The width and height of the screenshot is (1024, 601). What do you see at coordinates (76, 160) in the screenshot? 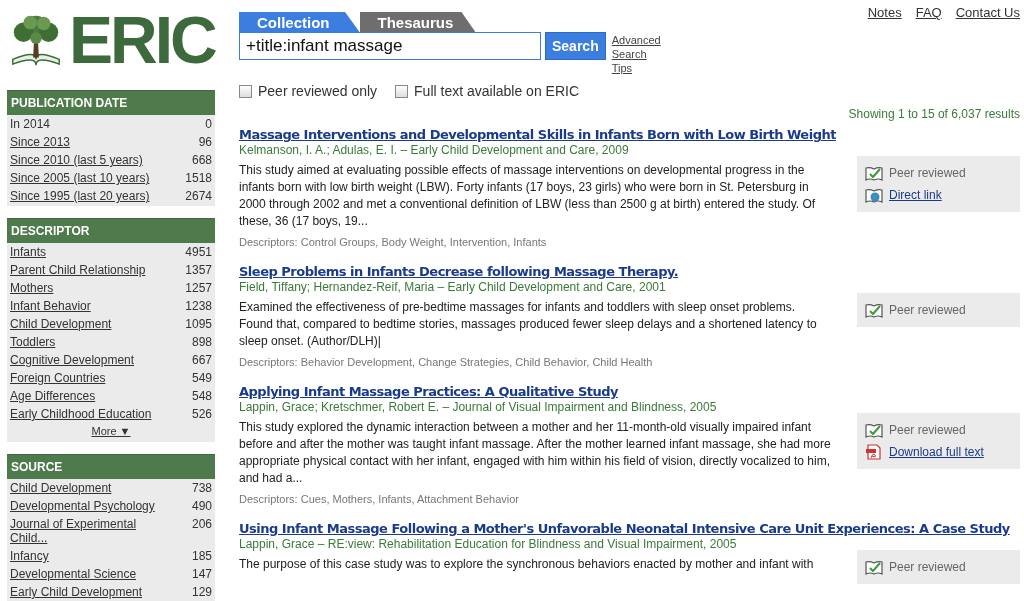
I see `facet-link: Since 2010 (last 5 years)` at bounding box center [76, 160].